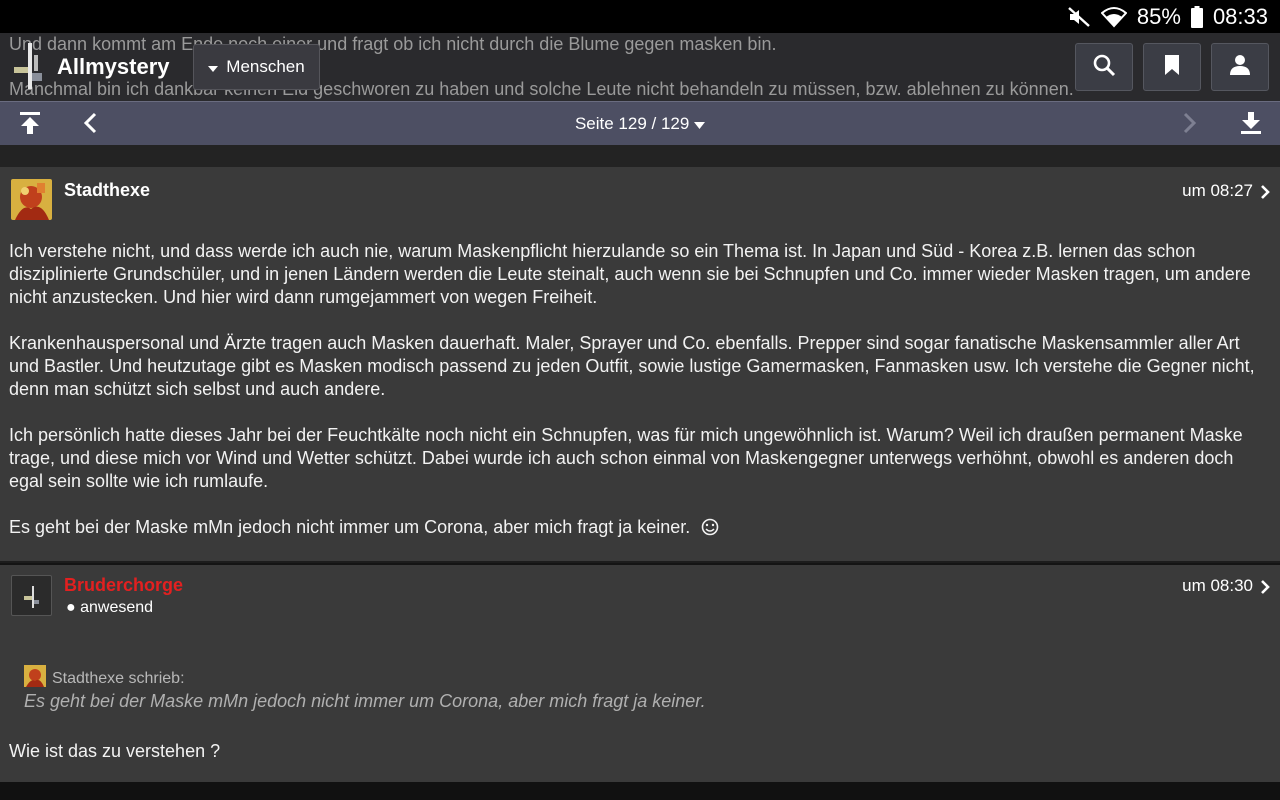 The width and height of the screenshot is (1280, 800). I want to click on bottom-edge, so click(640, 791).